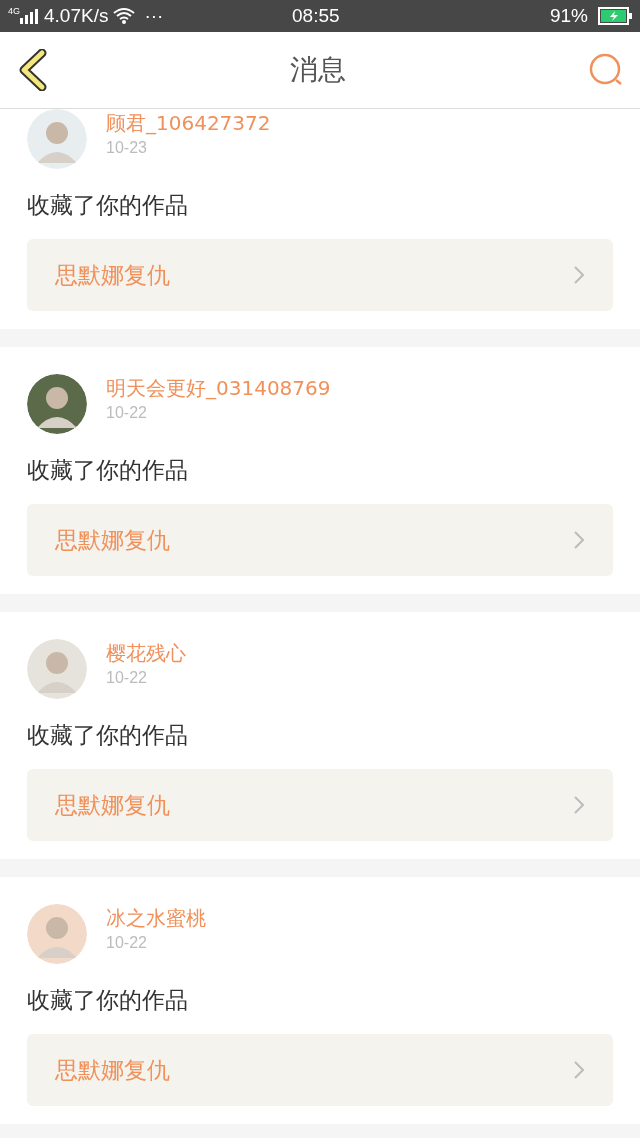 The image size is (640, 1138). Describe the element at coordinates (154, 15) in the screenshot. I see `more-indicator: ···` at that location.